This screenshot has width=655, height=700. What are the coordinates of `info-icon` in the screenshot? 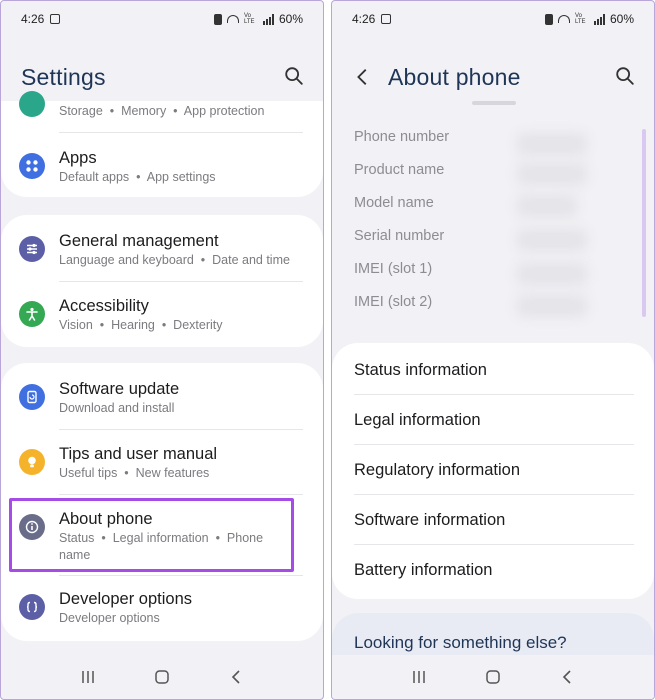 It's located at (32, 527).